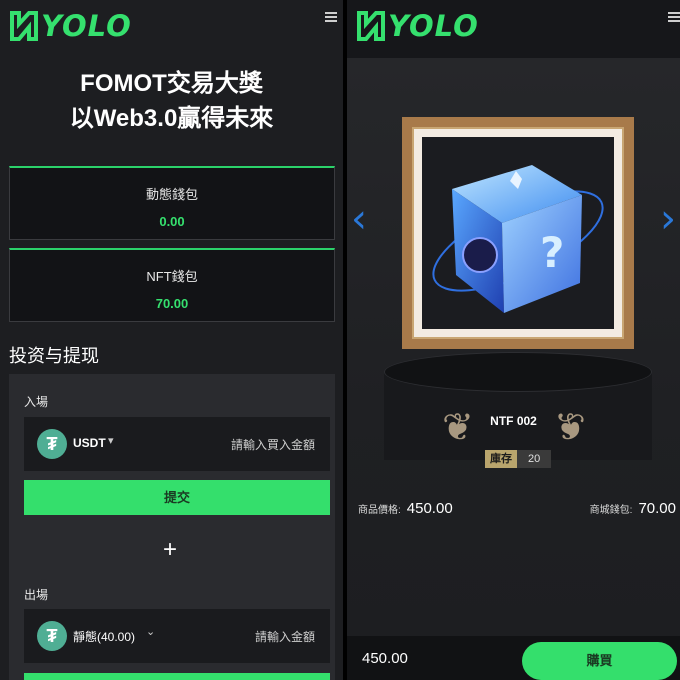 This screenshot has width=680, height=680. What do you see at coordinates (36, 402) in the screenshot?
I see `deposit-label: 入場` at bounding box center [36, 402].